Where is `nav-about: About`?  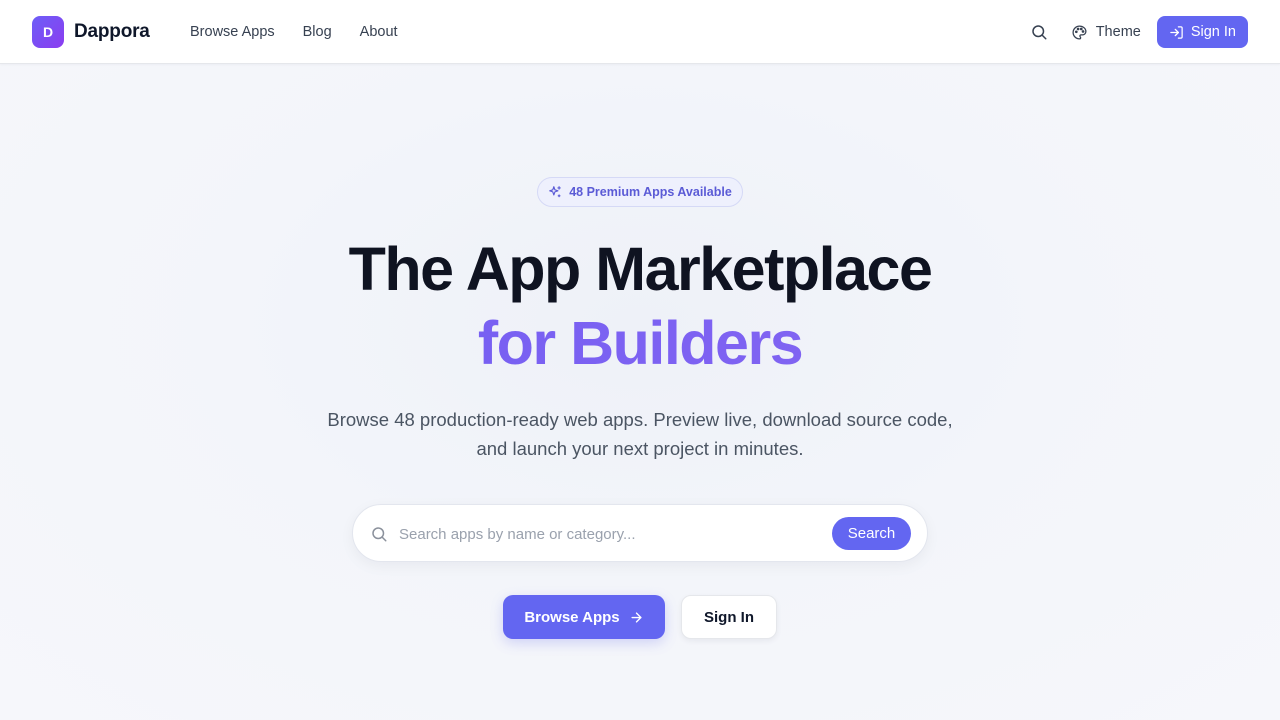
nav-about: About is located at coordinates (379, 32).